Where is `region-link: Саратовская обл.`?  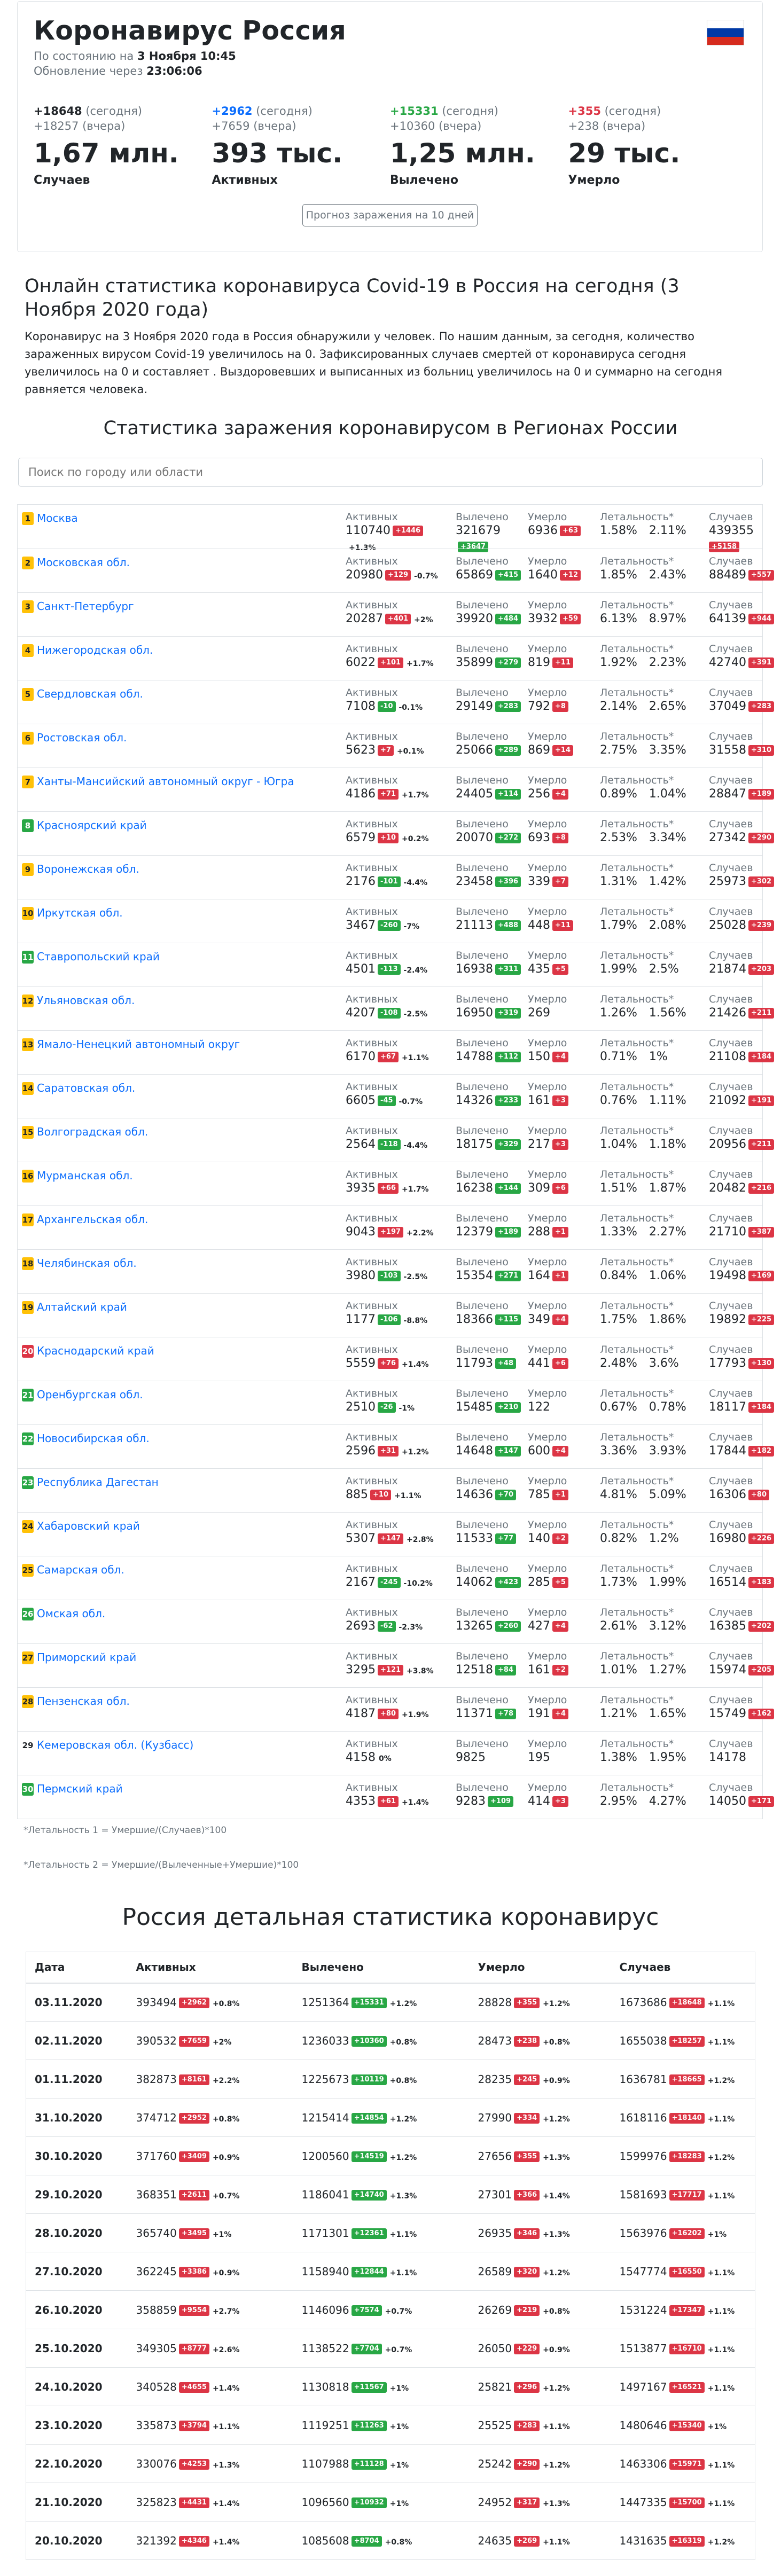
region-link: Саратовская обл. is located at coordinates (86, 1088).